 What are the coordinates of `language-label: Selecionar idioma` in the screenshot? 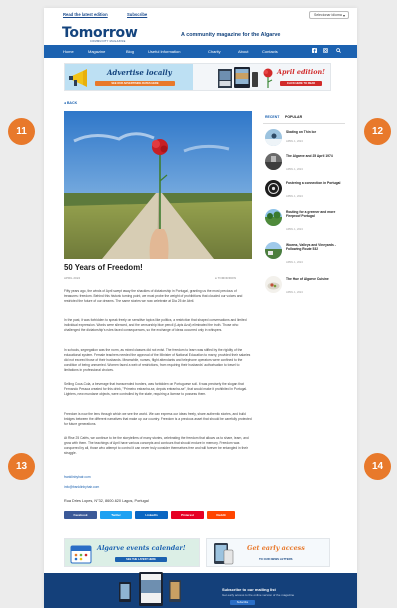 It's located at (328, 15).